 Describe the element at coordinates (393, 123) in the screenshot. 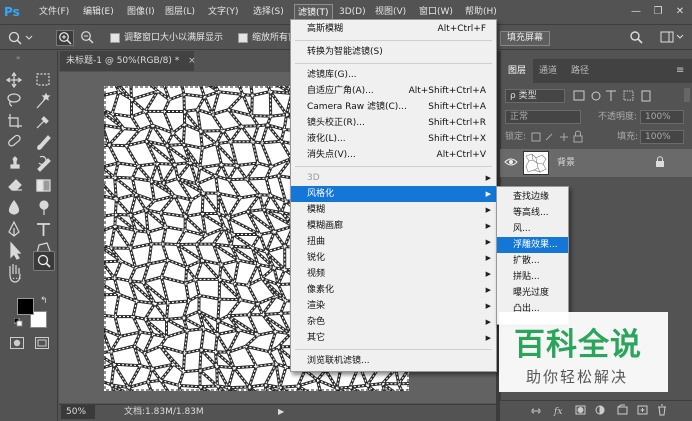

I see `filter-menu-item: 镜头校正(R)... Shift+Ctrl+R` at that location.